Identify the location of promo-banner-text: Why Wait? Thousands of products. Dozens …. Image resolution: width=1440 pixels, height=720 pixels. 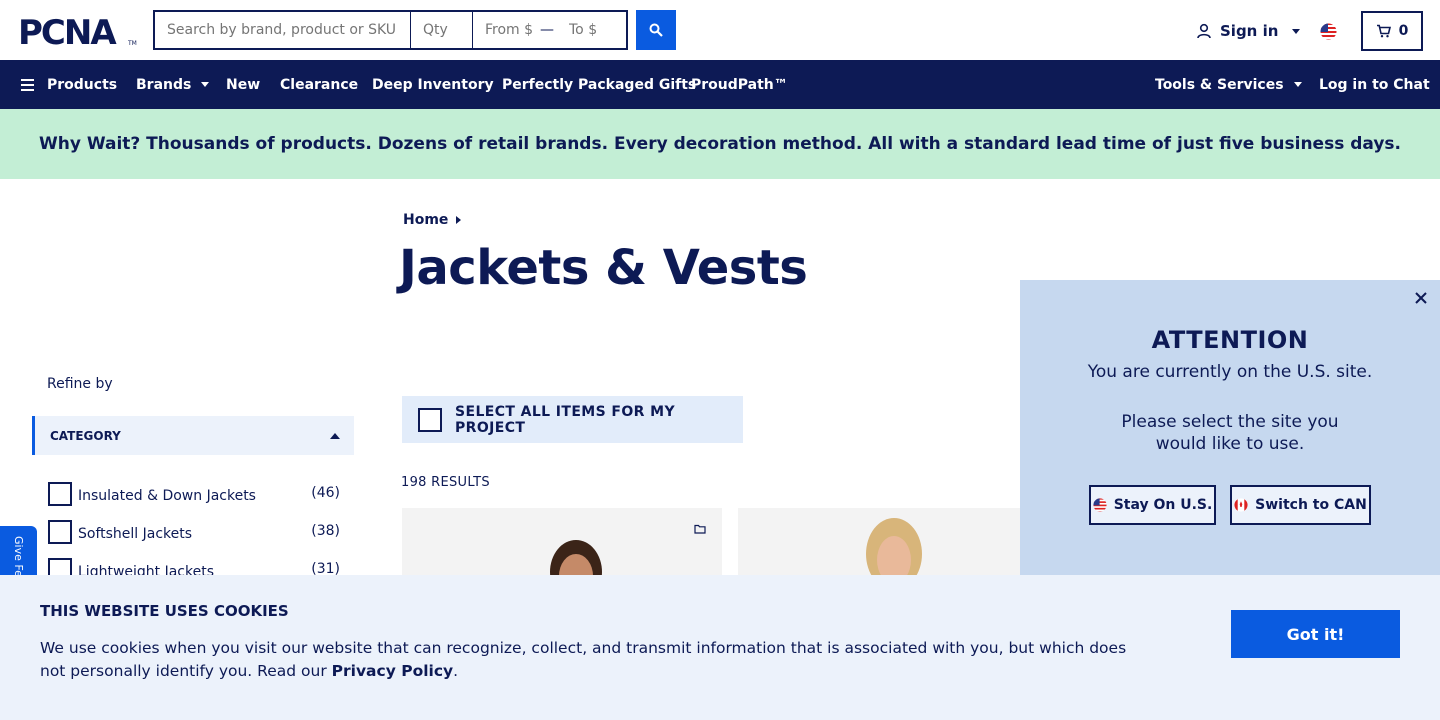
(720, 144).